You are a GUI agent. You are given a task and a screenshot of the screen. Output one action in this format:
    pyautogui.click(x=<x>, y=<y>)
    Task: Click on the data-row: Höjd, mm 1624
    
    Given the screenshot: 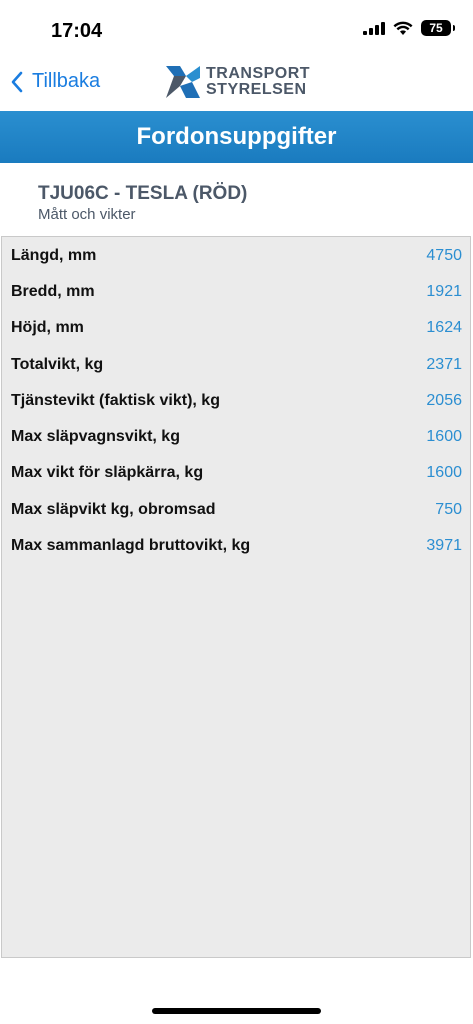 What is the action you would take?
    pyautogui.click(x=236, y=328)
    